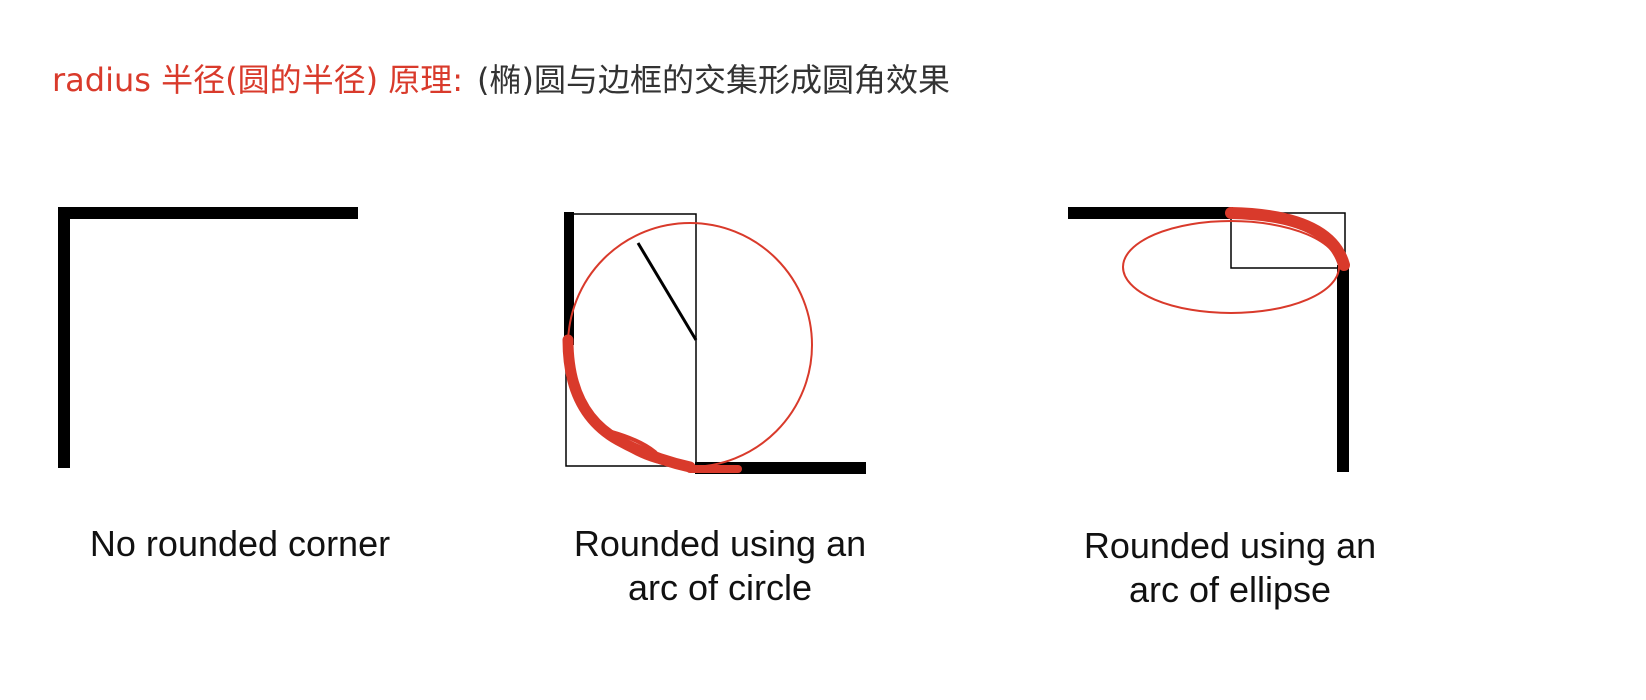 This screenshot has width=1646, height=700. I want to click on caption-no-rounded-corner: No rounded corner, so click(240, 544).